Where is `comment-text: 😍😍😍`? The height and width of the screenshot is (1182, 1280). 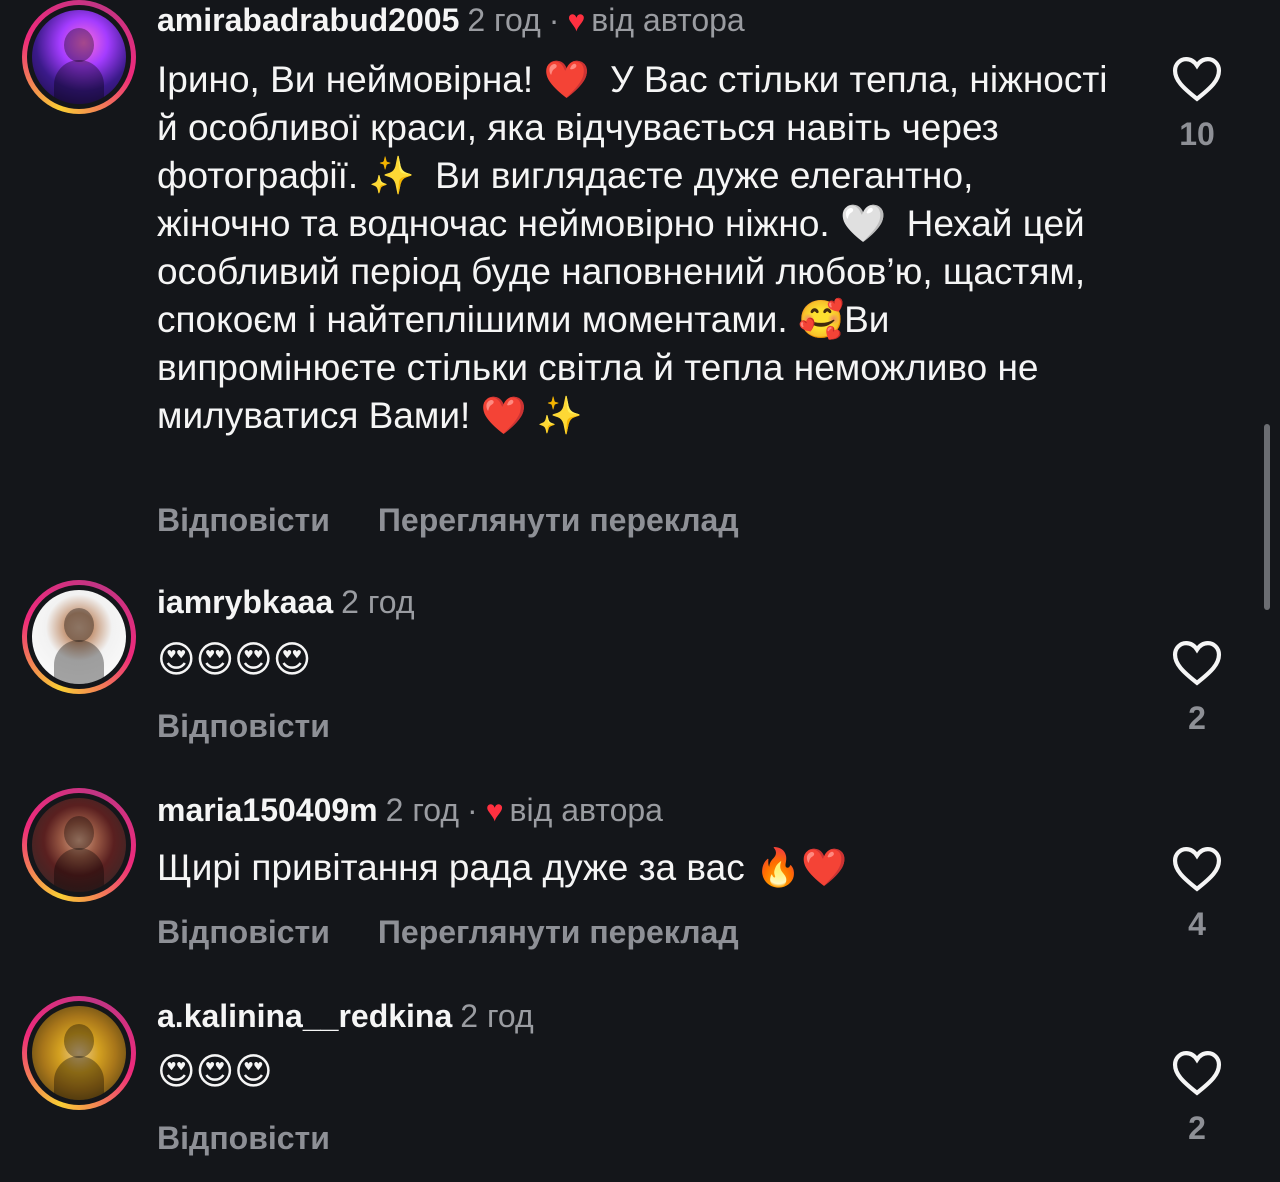 comment-text: 😍😍😍 is located at coordinates (215, 1071).